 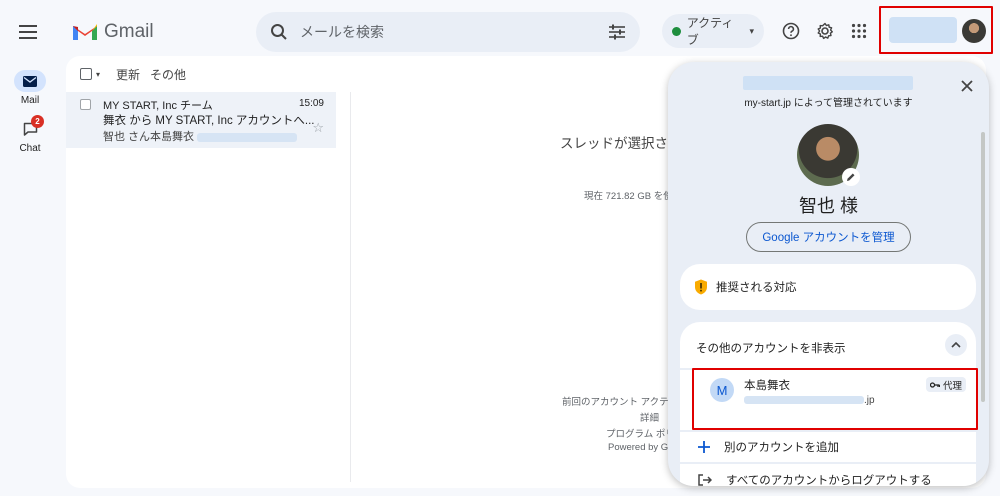 I want to click on mail-pill, so click(x=30, y=81).